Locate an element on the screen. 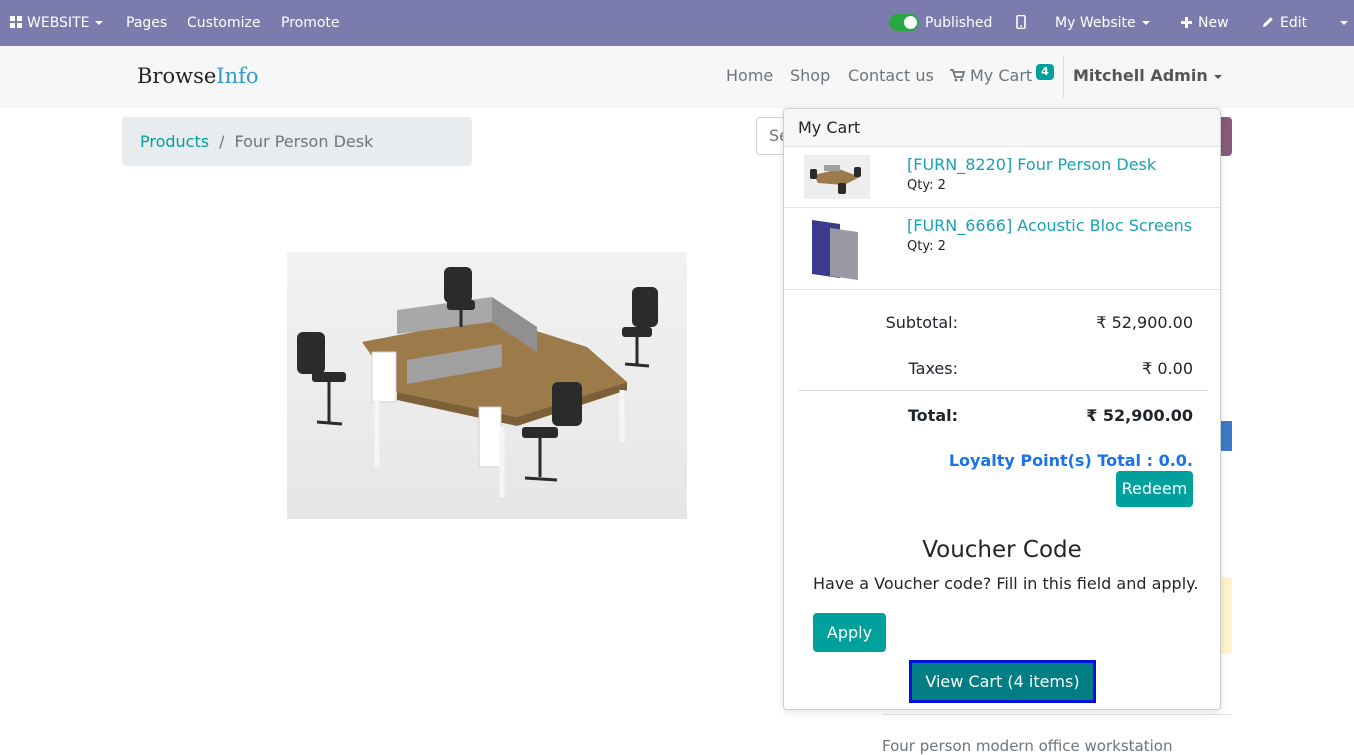  customize-menu: Customize is located at coordinates (224, 23).